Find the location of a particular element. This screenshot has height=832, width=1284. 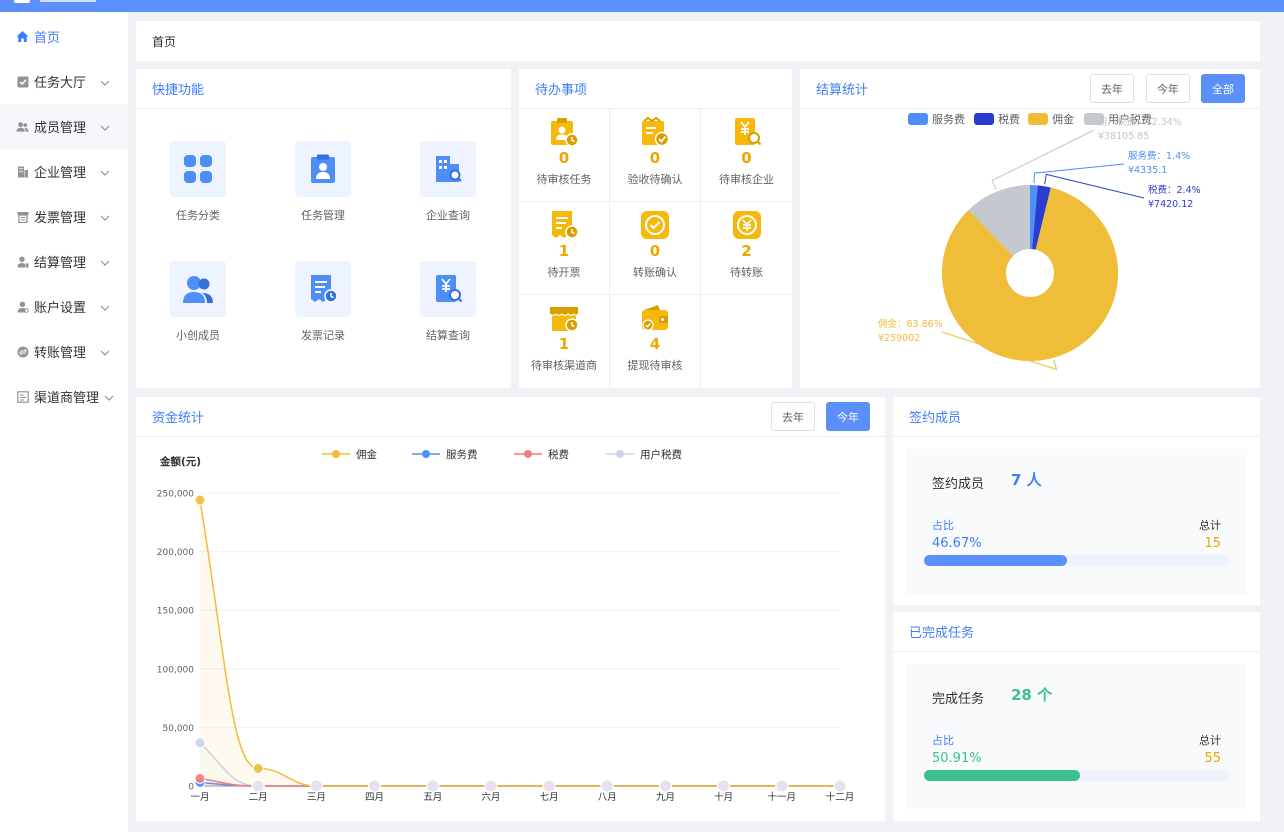

label-leader-line is located at coordinates (1079, 173).